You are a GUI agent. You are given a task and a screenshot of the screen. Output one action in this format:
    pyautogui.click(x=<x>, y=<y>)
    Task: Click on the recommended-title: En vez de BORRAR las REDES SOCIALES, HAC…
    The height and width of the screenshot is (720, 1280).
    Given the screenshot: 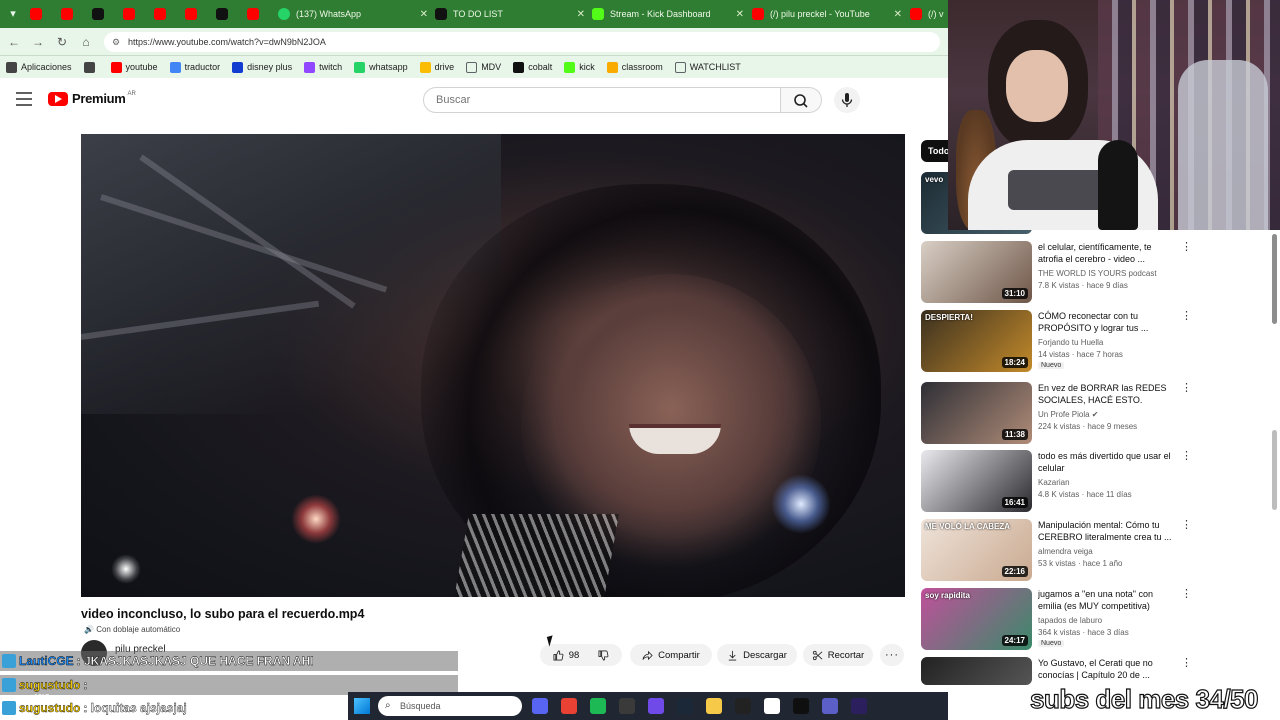 What is the action you would take?
    pyautogui.click(x=1108, y=394)
    